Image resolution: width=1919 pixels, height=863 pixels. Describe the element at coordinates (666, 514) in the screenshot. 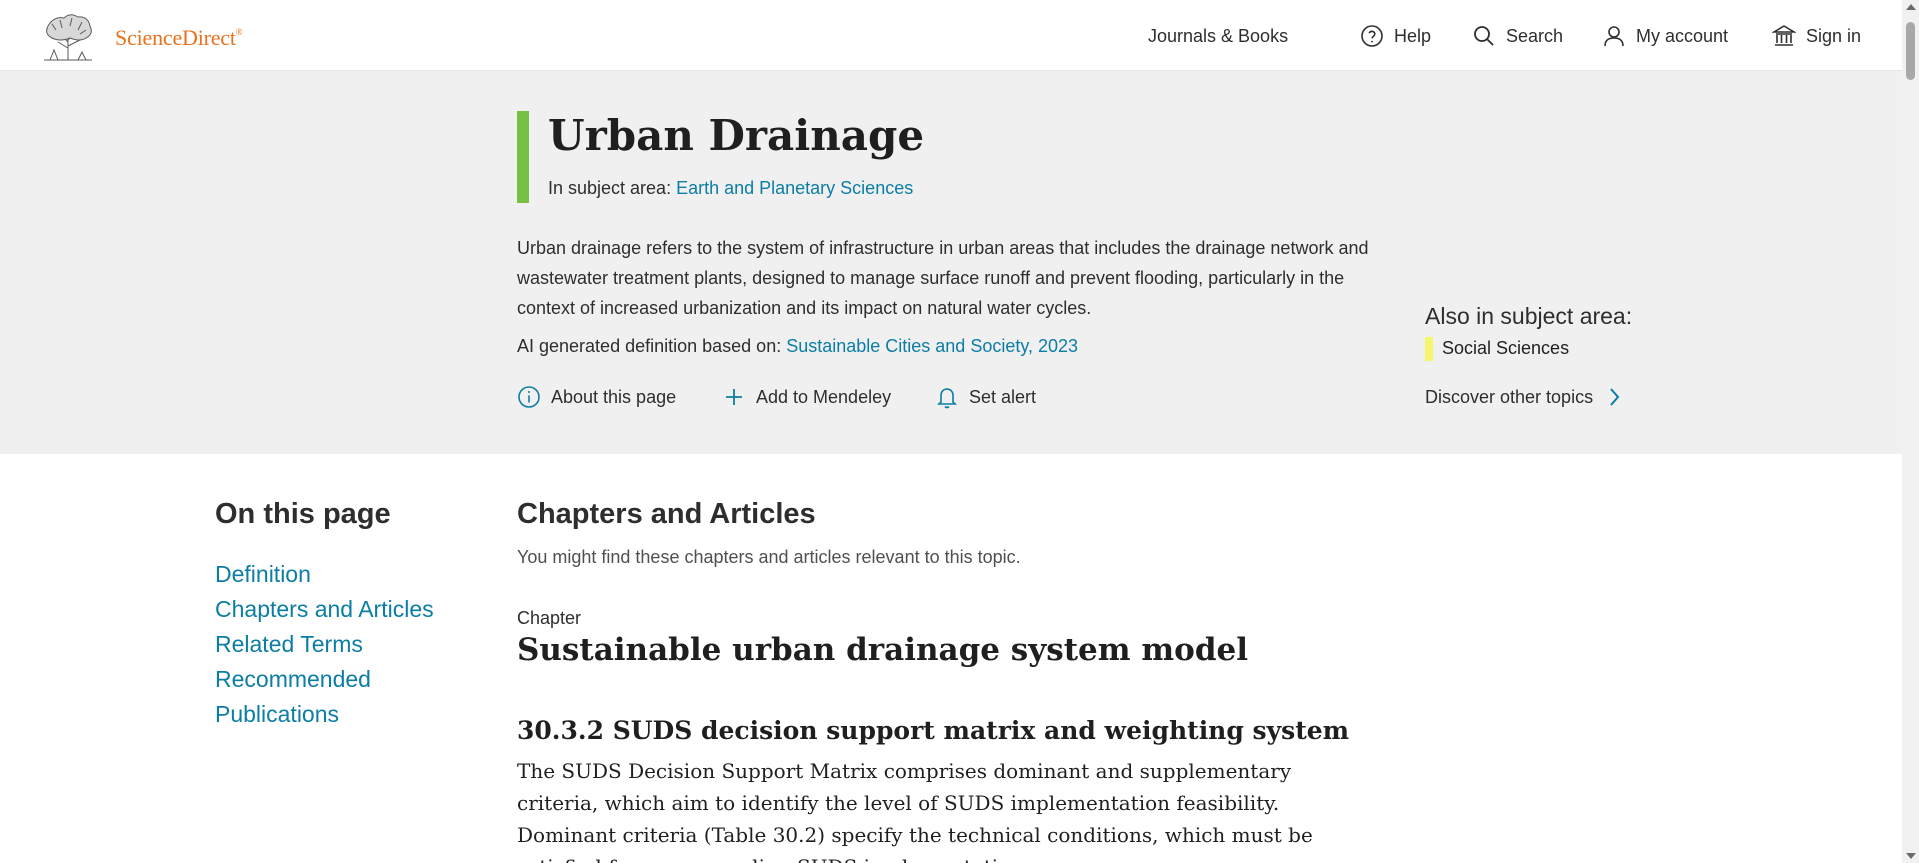

I see `chapters-articles-heading: Chapters and Articles` at that location.